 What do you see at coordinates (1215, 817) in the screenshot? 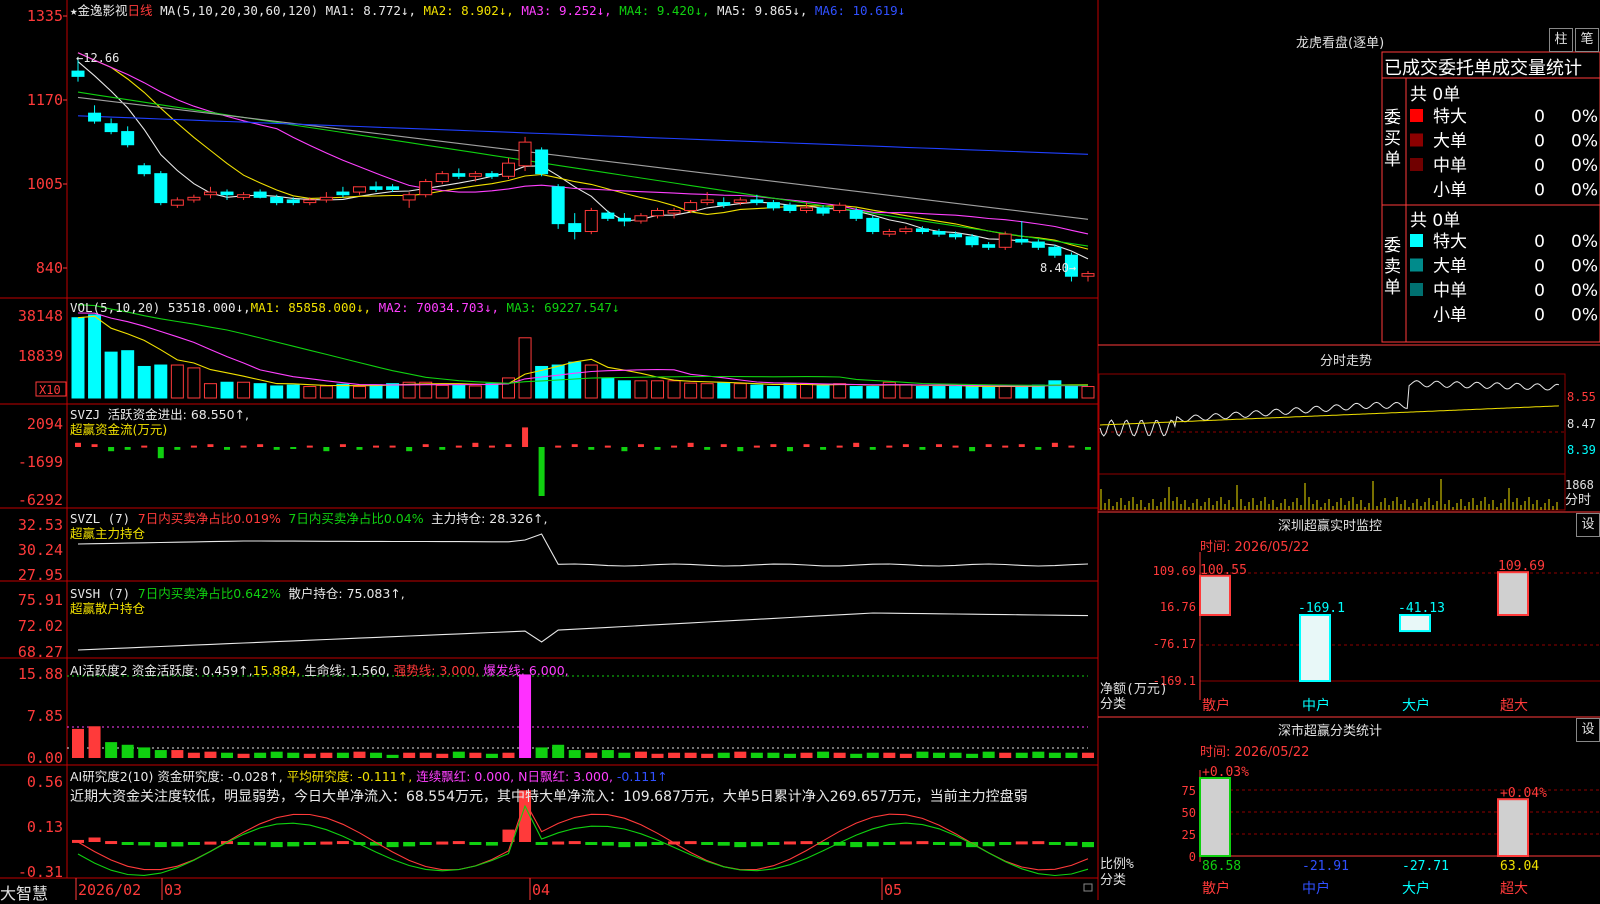
I see `class-bar` at bounding box center [1215, 817].